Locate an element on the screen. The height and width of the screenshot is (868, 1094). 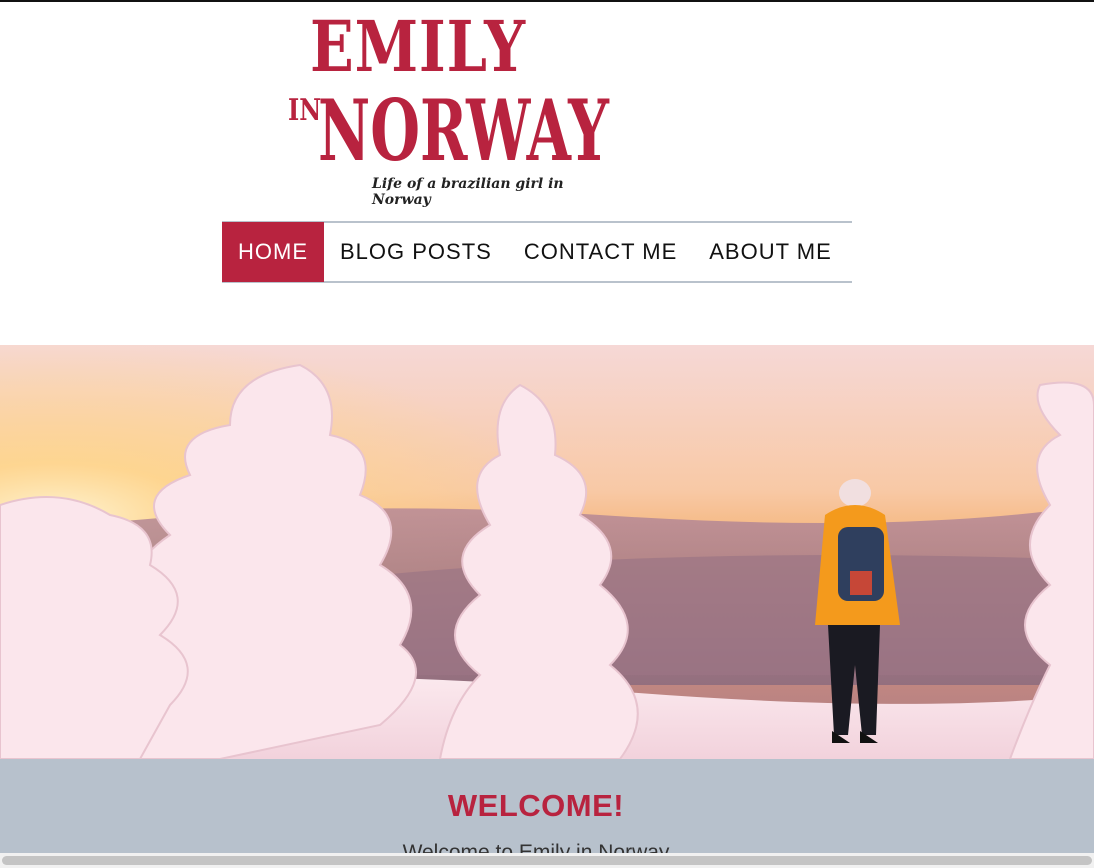
scrollbar-thumb is located at coordinates (547, 860).